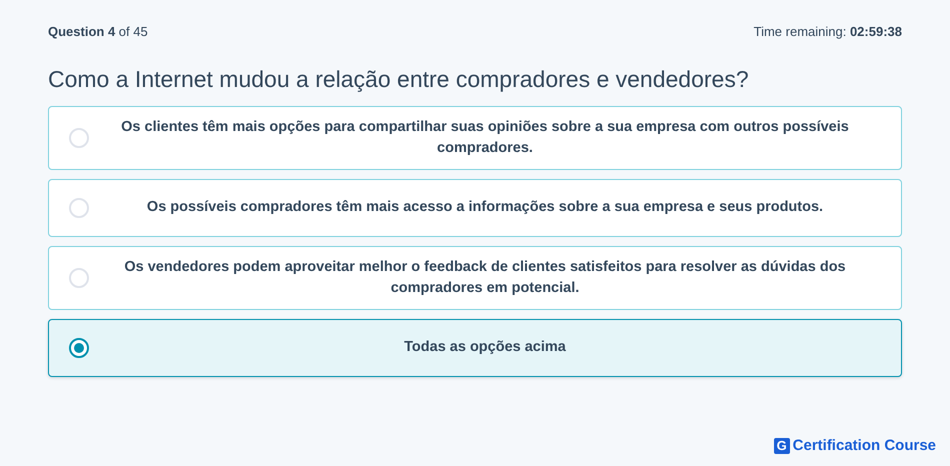 The height and width of the screenshot is (466, 950). Describe the element at coordinates (399, 79) in the screenshot. I see `question-text: Como a Internet mudou a relação entre compradores e vendedores?` at that location.